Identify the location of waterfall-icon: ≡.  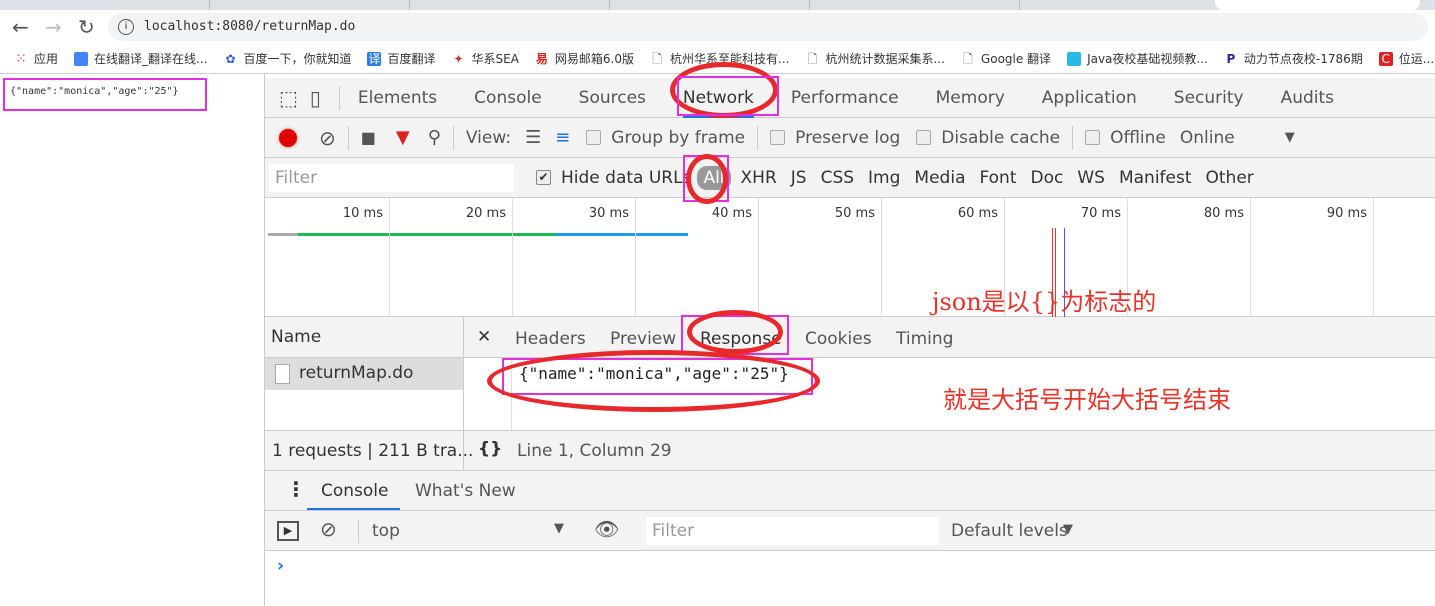
(562, 137).